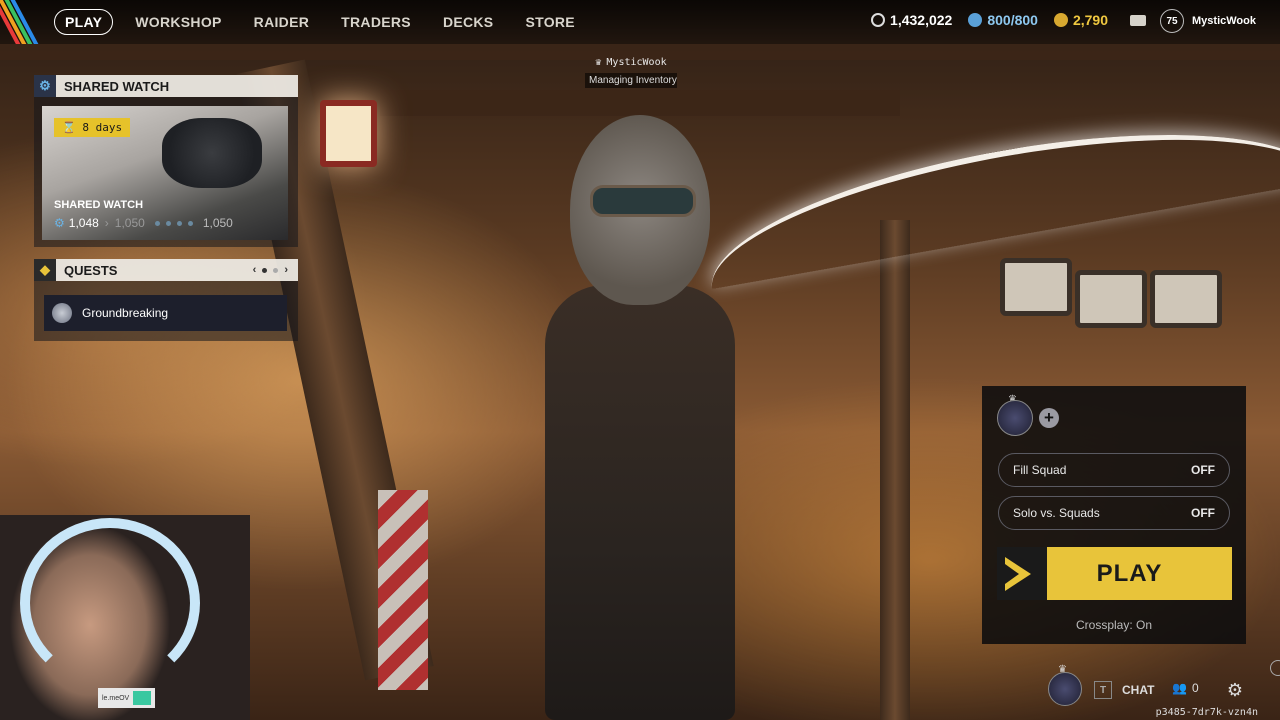 The image size is (1280, 720). What do you see at coordinates (142, 698) in the screenshot?
I see `overlay-color-chip` at bounding box center [142, 698].